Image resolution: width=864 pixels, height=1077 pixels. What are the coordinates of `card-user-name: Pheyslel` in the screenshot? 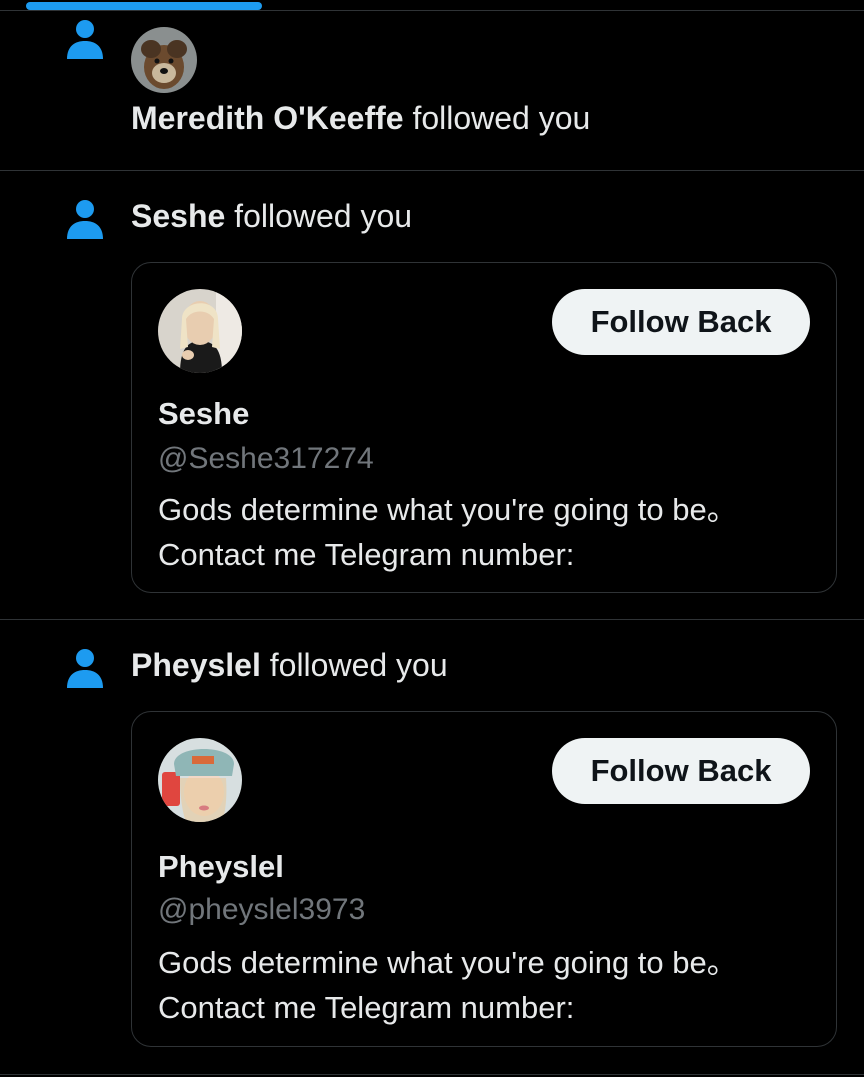 It's located at (221, 867).